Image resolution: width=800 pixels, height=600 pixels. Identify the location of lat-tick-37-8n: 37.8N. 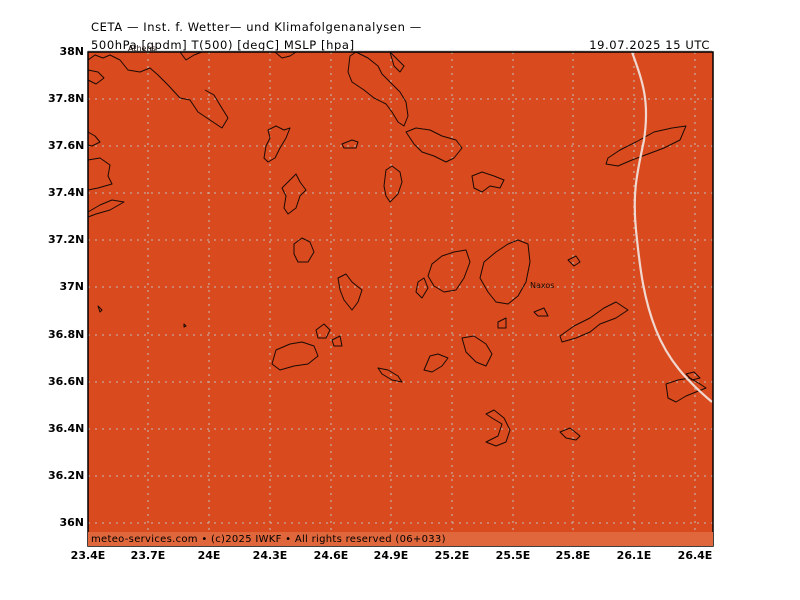
(66, 98).